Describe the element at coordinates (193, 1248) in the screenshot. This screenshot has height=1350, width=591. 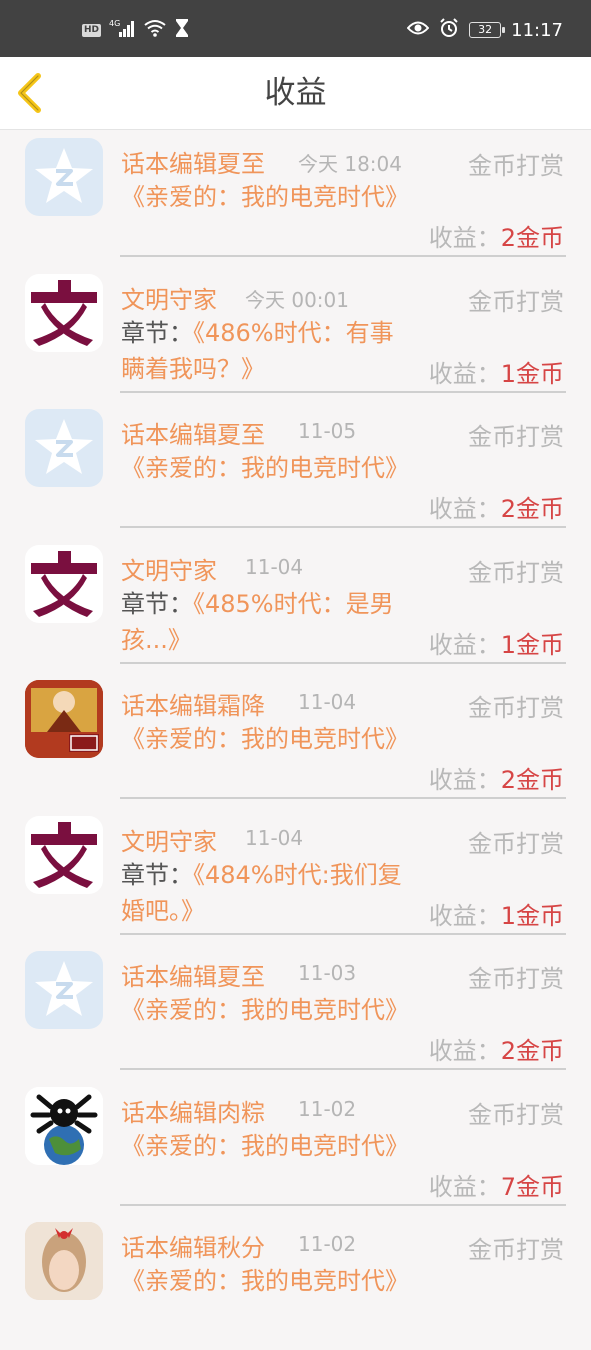
I see `sender-name: 话本编辑秋分` at that location.